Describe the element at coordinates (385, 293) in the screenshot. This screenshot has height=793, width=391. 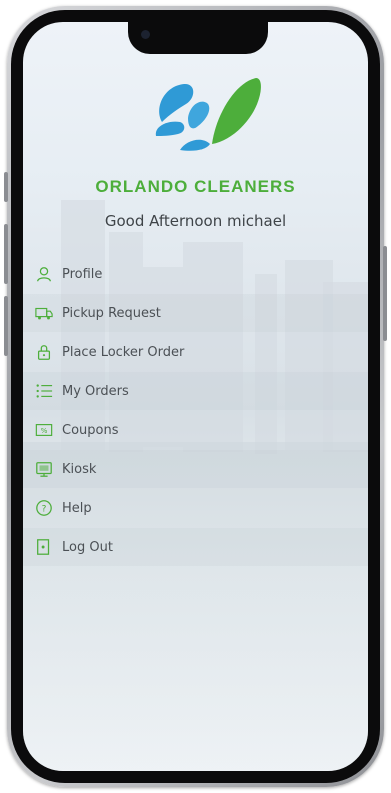
I see `power-button` at that location.